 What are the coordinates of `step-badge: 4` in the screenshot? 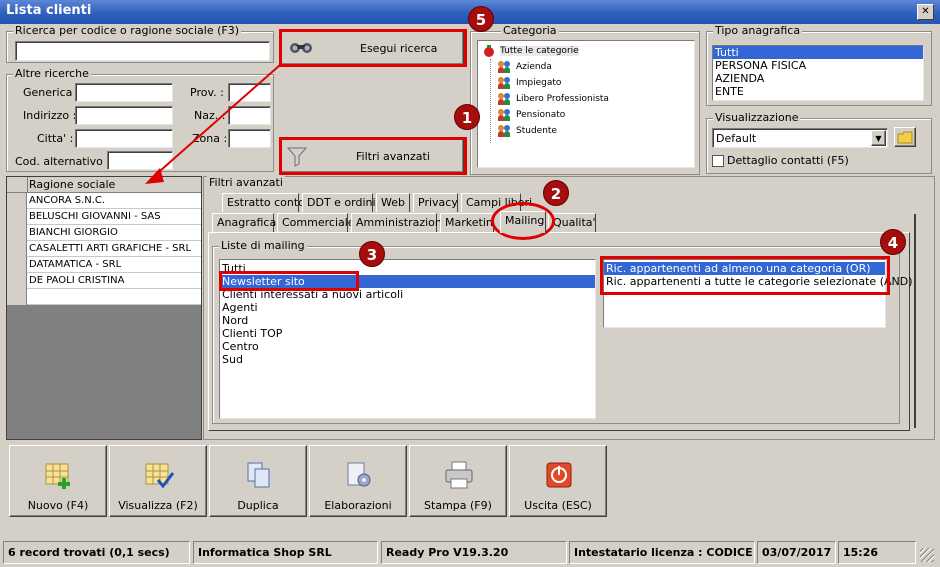 It's located at (893, 242).